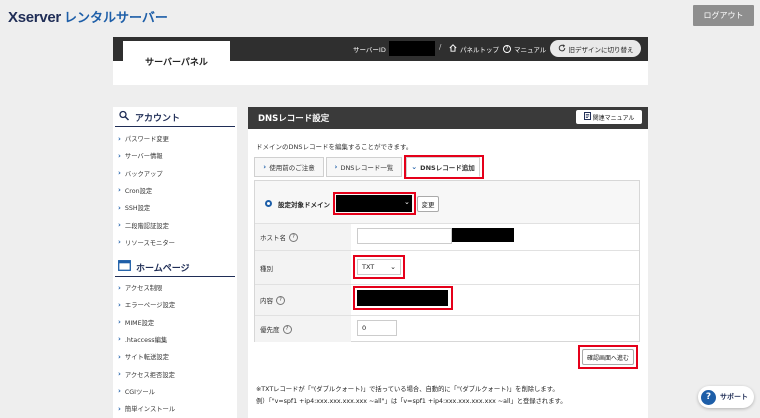 The image size is (760, 418). I want to click on logout-button: ログアウト, so click(723, 15).